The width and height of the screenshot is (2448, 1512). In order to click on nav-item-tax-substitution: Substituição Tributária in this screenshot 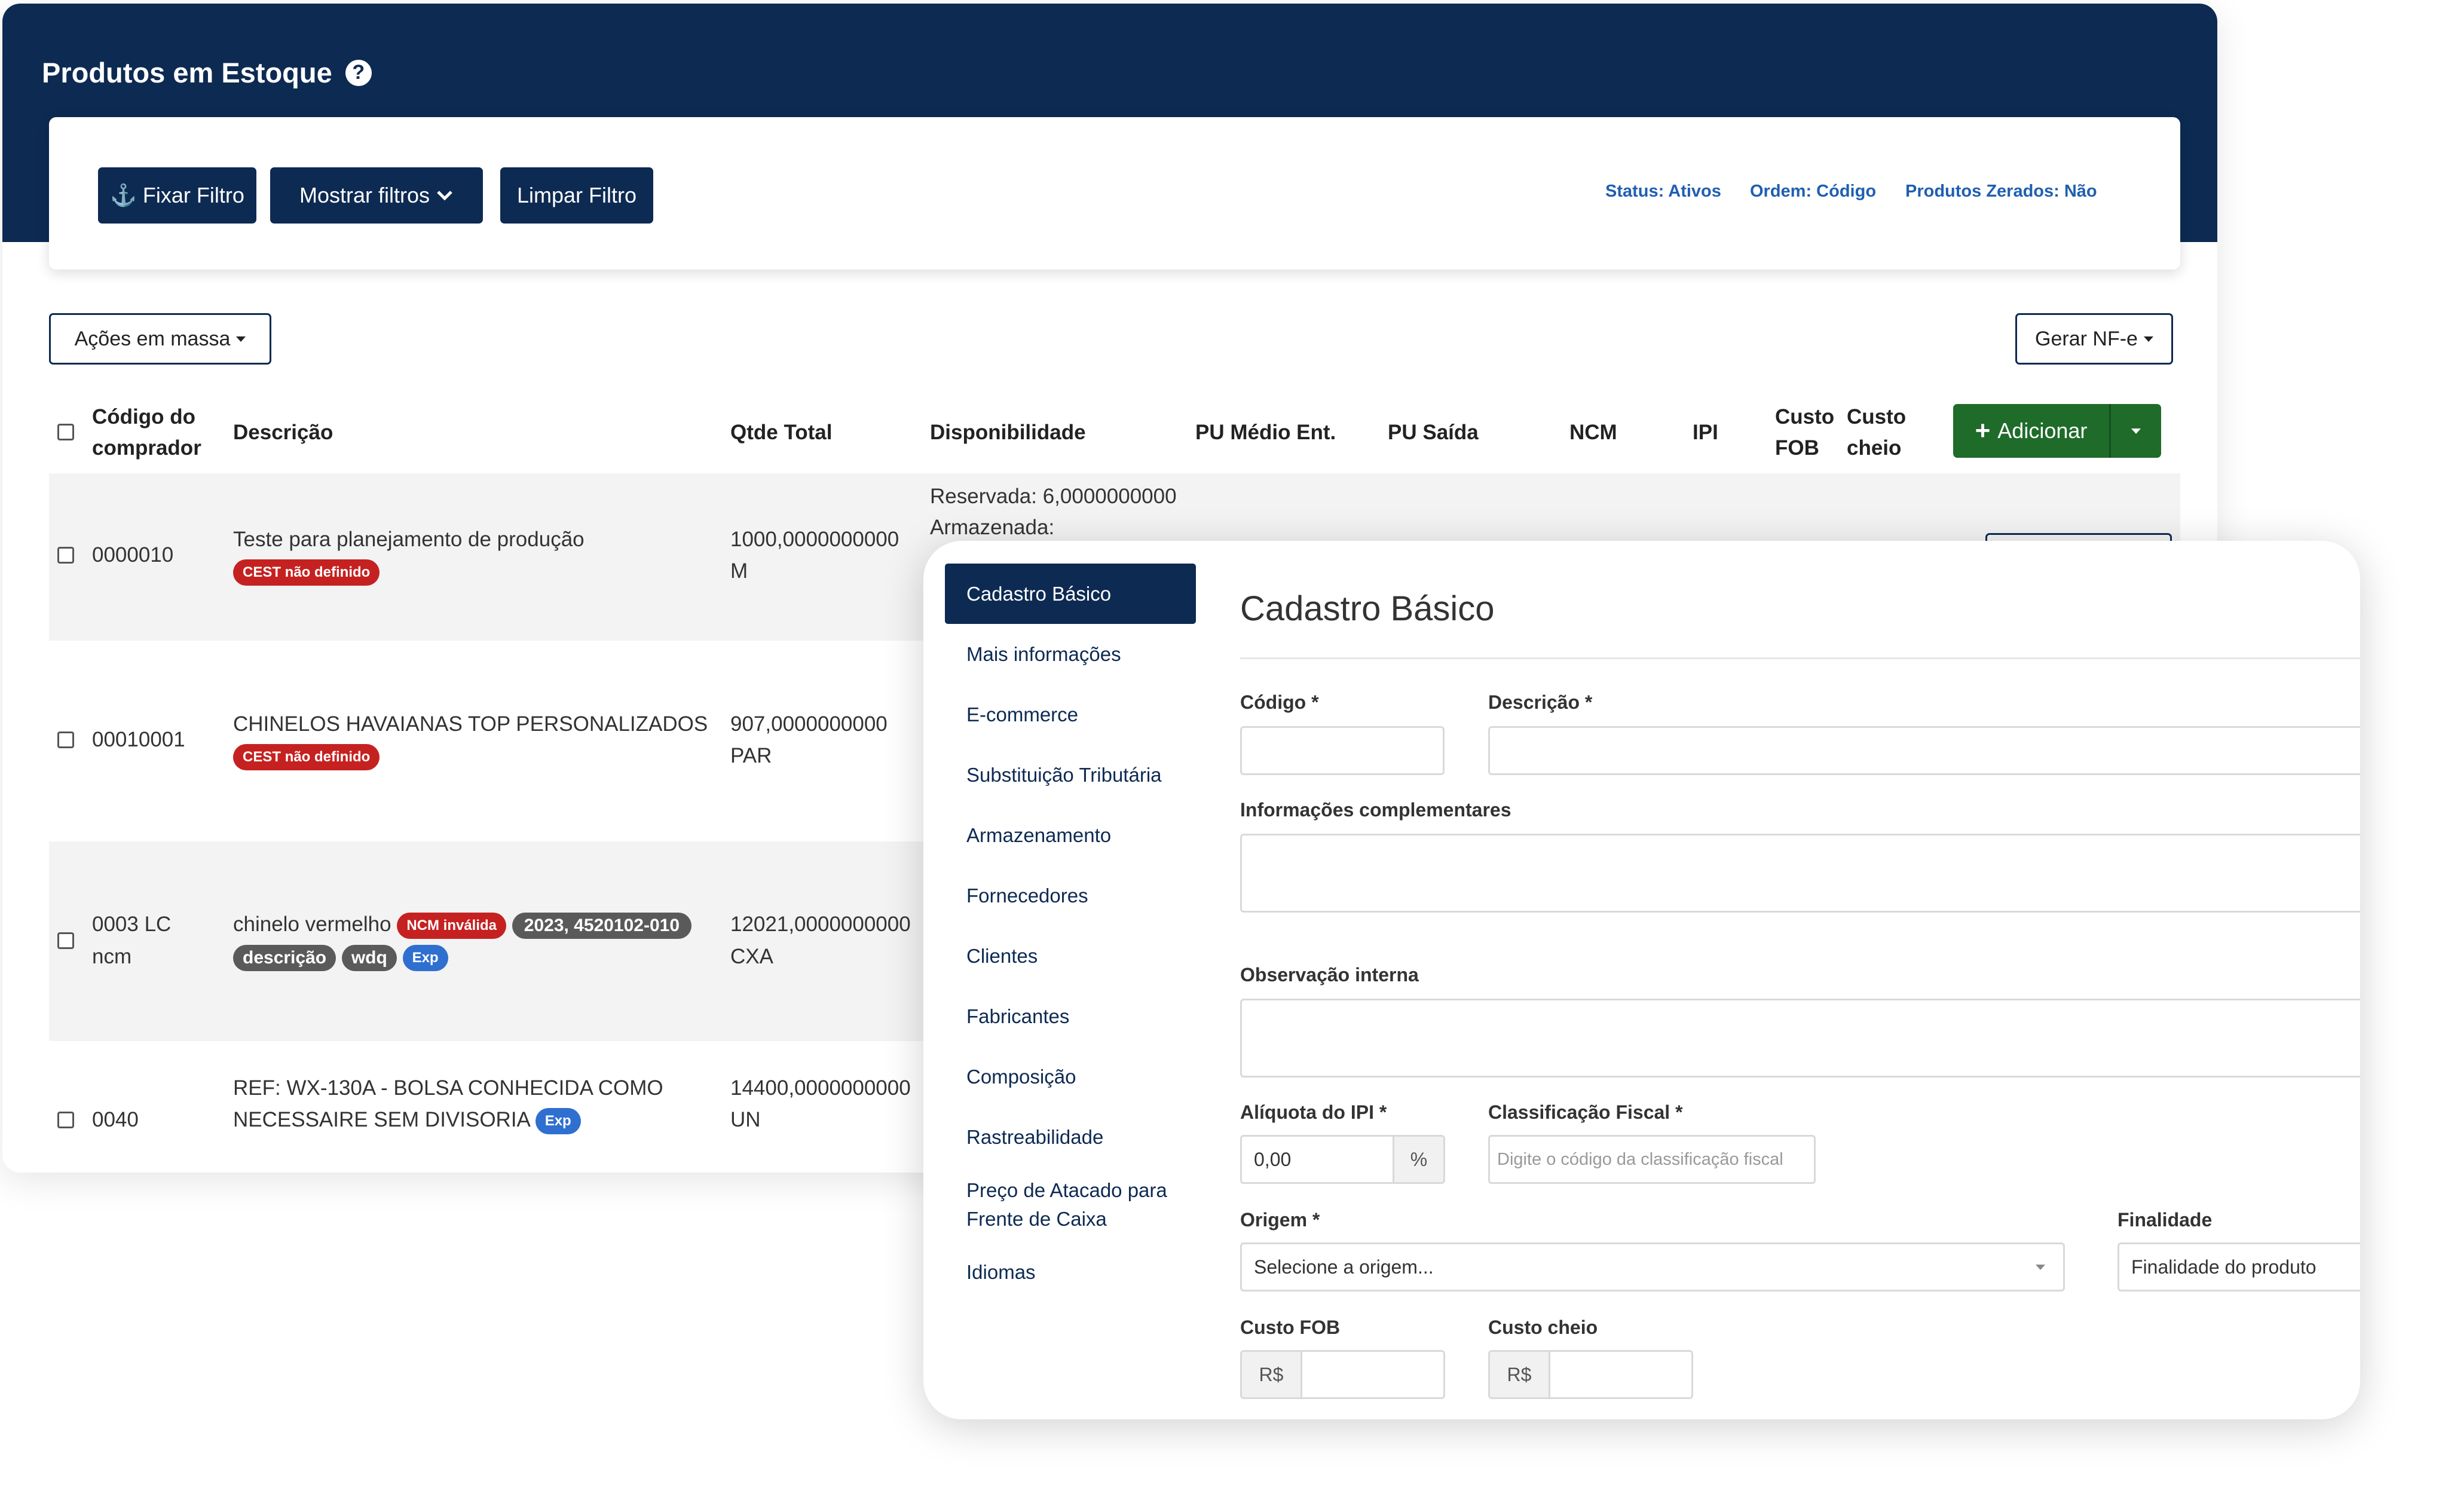, I will do `click(1070, 775)`.